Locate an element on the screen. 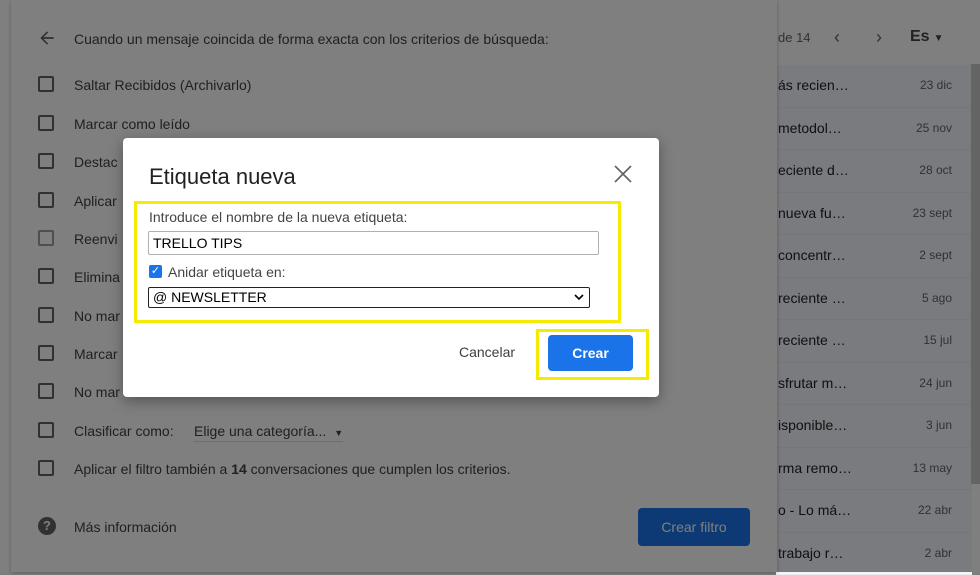 This screenshot has width=980, height=575. nest-label-text: Anidar etiqueta en: is located at coordinates (227, 272).